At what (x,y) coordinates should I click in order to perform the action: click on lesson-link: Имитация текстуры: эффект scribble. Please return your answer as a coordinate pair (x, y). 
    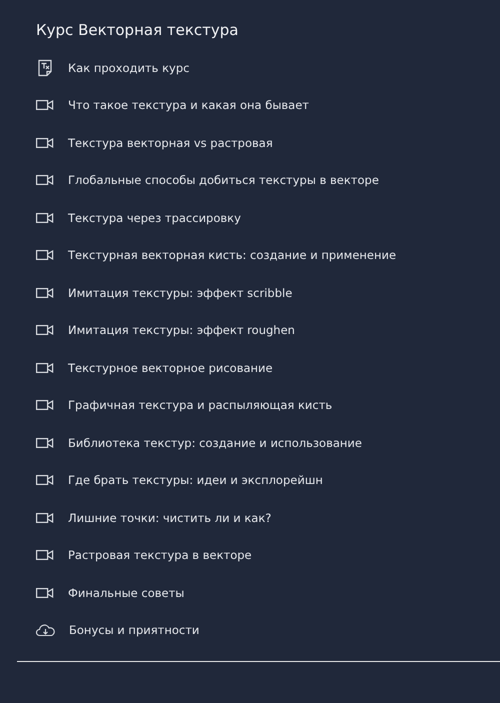
    Looking at the image, I should click on (268, 293).